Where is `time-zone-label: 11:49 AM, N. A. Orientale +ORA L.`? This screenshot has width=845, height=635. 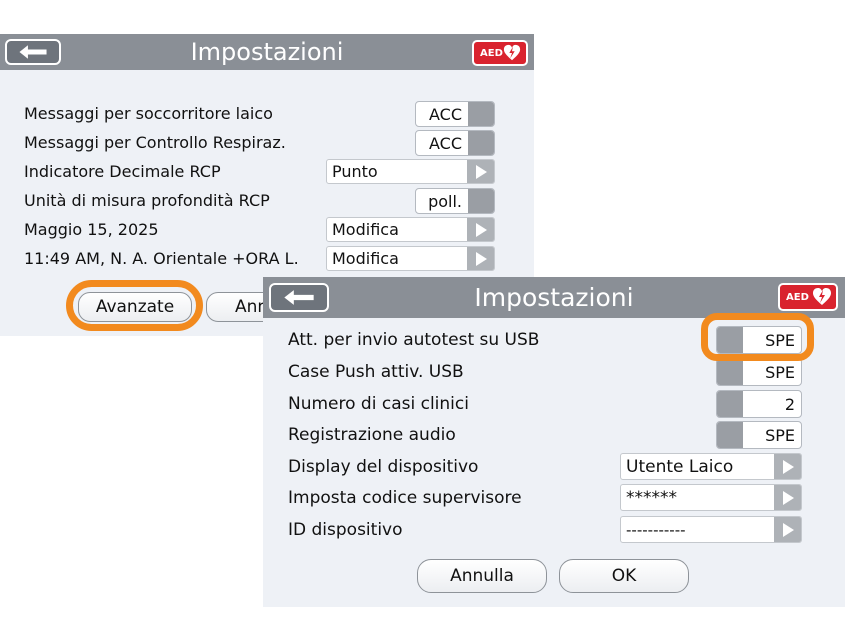 time-zone-label: 11:49 AM, N. A. Orientale +ORA L. is located at coordinates (161, 258).